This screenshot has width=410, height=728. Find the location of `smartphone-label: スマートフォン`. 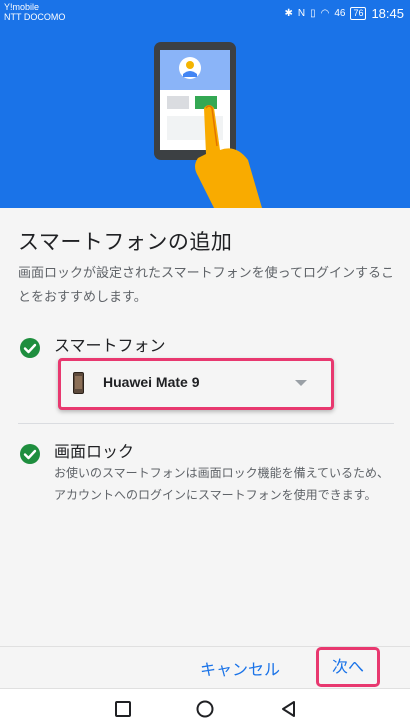

smartphone-label: スマートフォン is located at coordinates (110, 345).